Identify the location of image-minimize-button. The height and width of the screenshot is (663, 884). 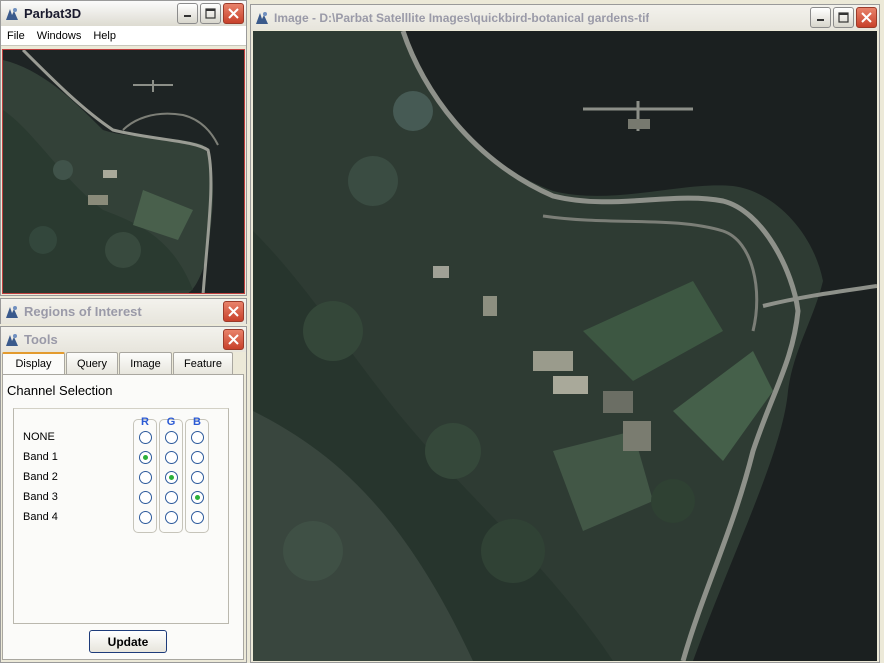
(820, 17).